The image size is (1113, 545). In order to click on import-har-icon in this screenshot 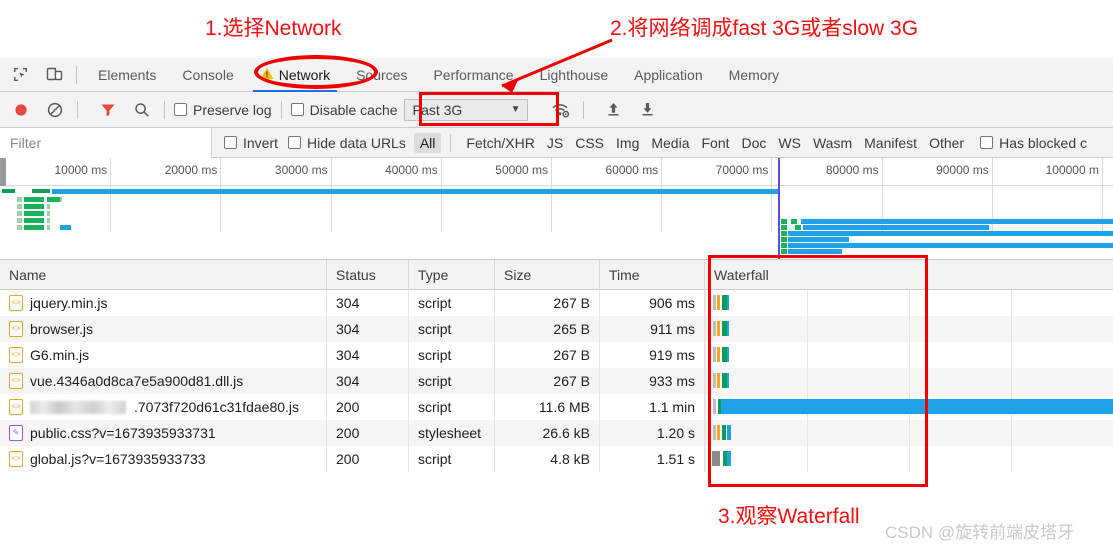, I will do `click(614, 110)`.